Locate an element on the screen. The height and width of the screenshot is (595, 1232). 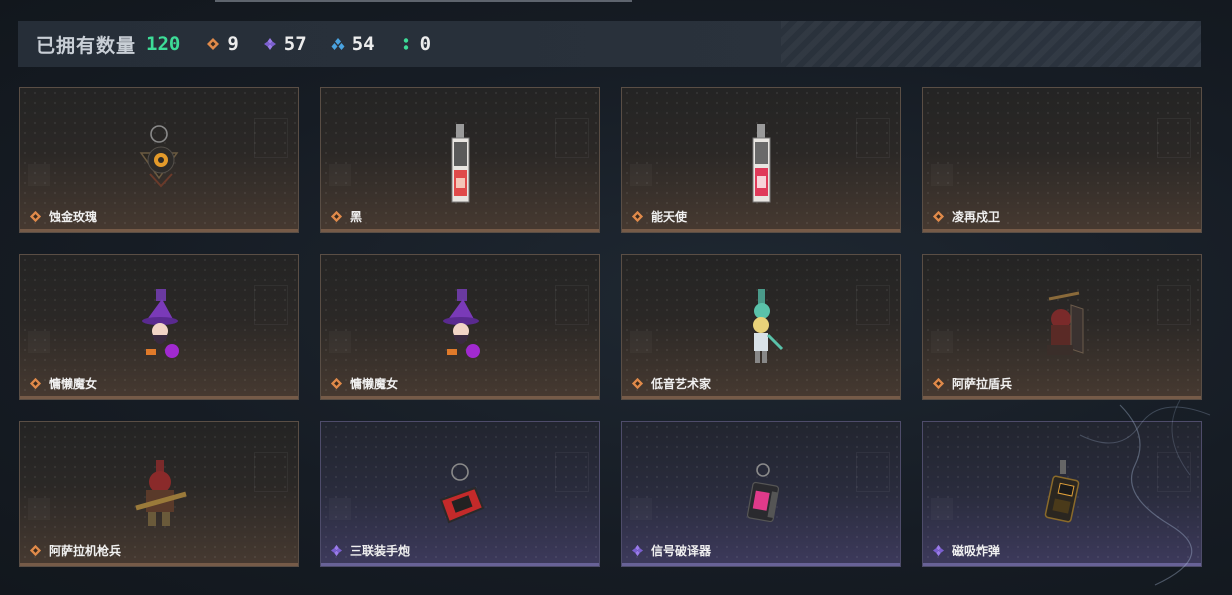
item-card: 阿萨拉机枪兵 is located at coordinates (159, 494).